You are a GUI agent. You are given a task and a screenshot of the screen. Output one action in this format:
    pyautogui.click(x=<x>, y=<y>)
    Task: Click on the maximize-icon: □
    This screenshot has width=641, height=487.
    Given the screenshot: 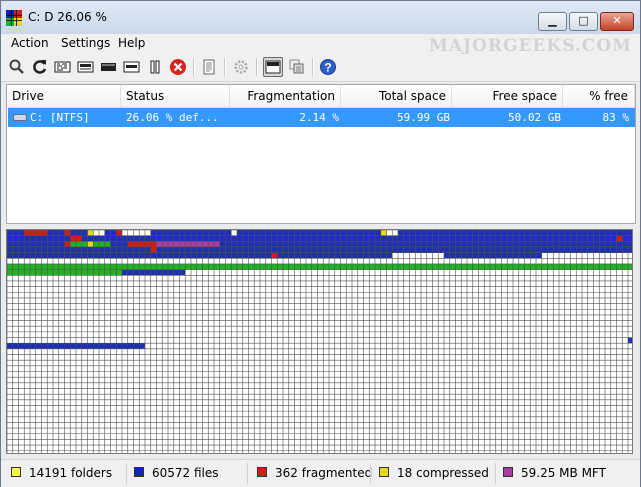 What is the action you would take?
    pyautogui.click(x=583, y=20)
    